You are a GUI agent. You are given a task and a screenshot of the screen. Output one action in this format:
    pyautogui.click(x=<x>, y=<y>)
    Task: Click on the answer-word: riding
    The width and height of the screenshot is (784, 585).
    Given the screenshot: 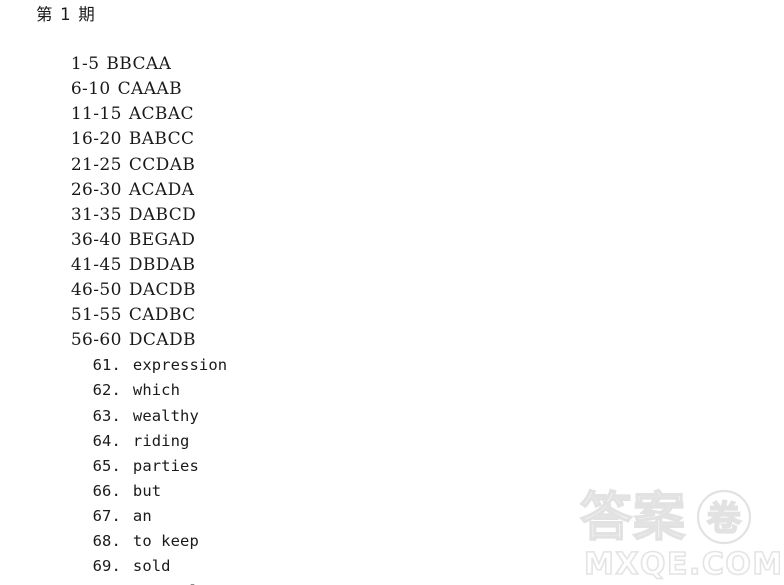 What is the action you would take?
    pyautogui.click(x=161, y=440)
    